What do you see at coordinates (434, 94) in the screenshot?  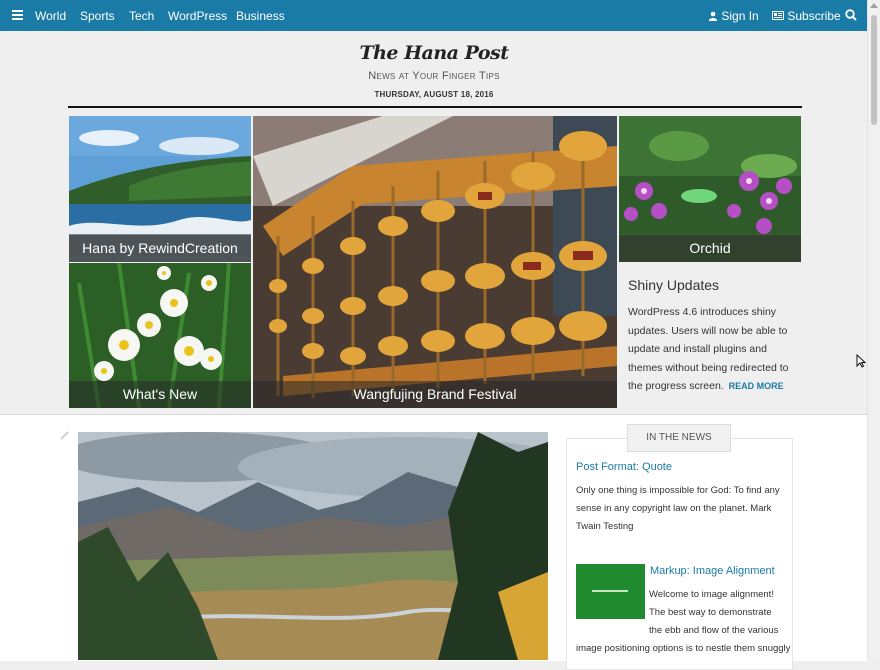 I see `date-line: THURSDAY, AUGUST 18, 2016` at bounding box center [434, 94].